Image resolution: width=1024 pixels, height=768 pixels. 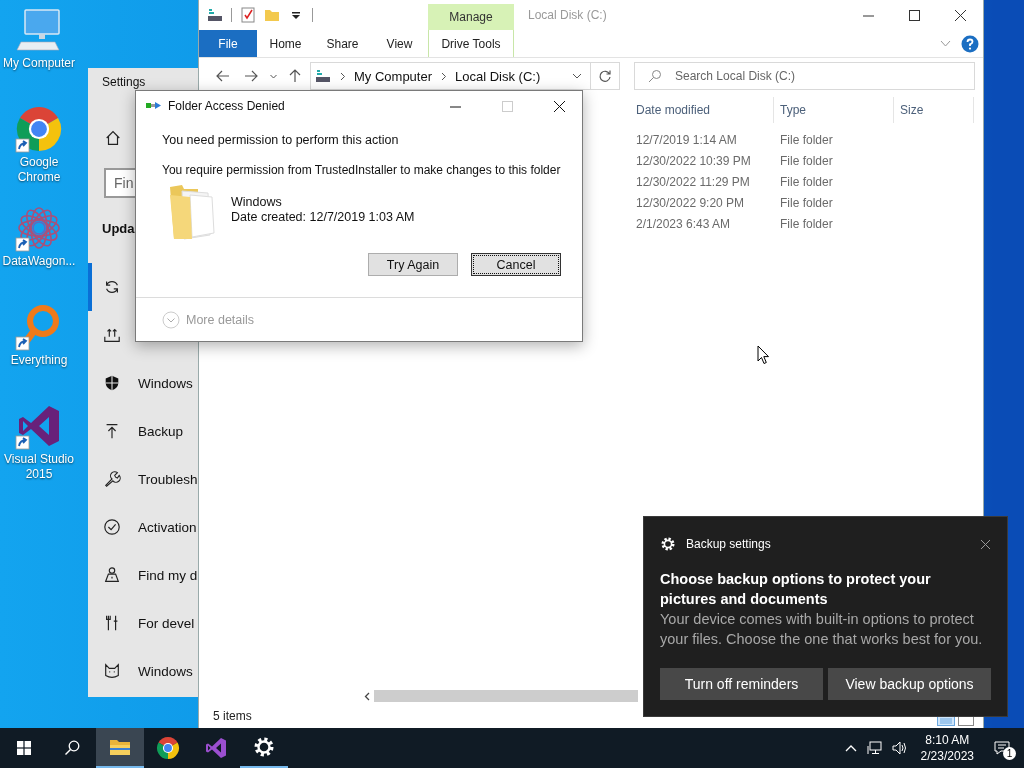 I want to click on desktop-icon-label: Google Chrome, so click(x=39, y=170).